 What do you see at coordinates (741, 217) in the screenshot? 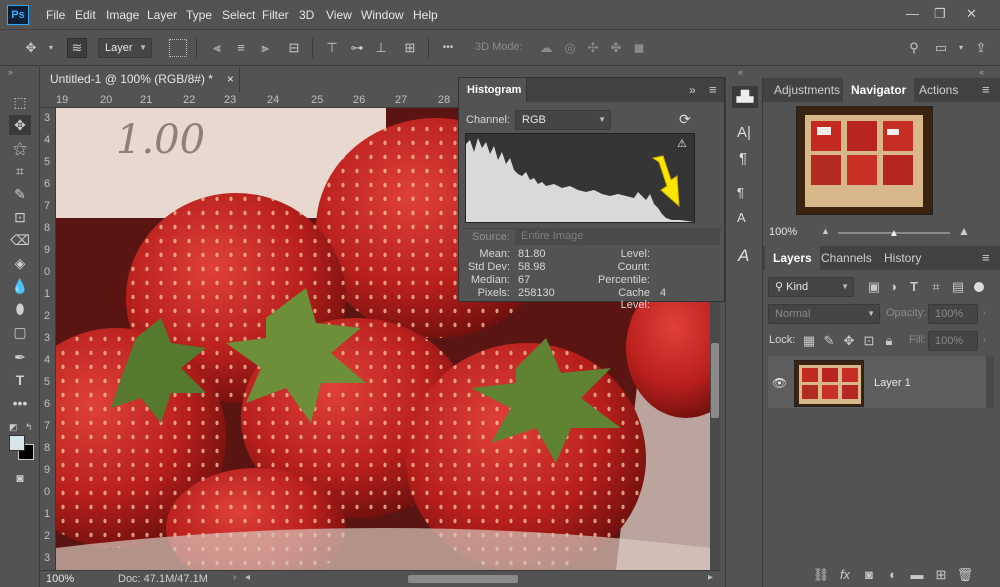
I see `character-styles-icon: A` at bounding box center [741, 217].